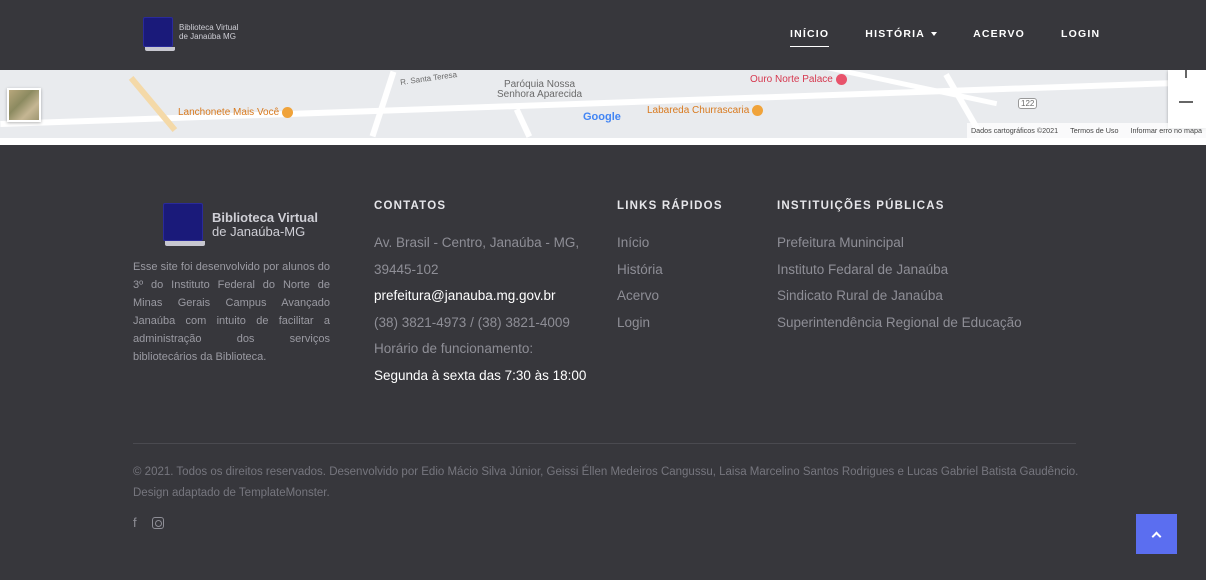  I want to click on institution-link: Sindicato Rural de Janaúba, so click(899, 296).